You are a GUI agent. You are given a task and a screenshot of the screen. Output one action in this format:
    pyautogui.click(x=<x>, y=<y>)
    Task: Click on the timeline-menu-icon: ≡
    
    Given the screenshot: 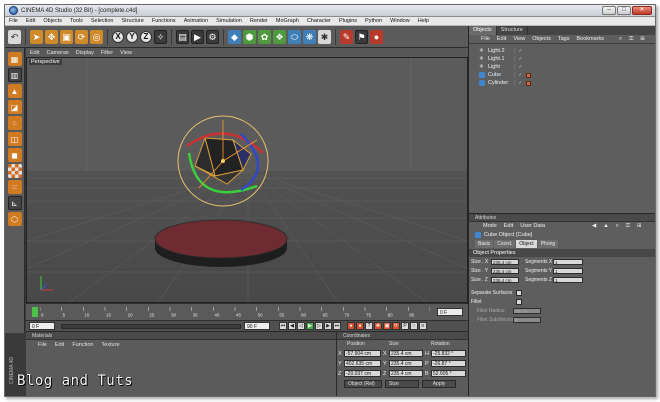 What is the action you would take?
    pyautogui.click(x=423, y=326)
    